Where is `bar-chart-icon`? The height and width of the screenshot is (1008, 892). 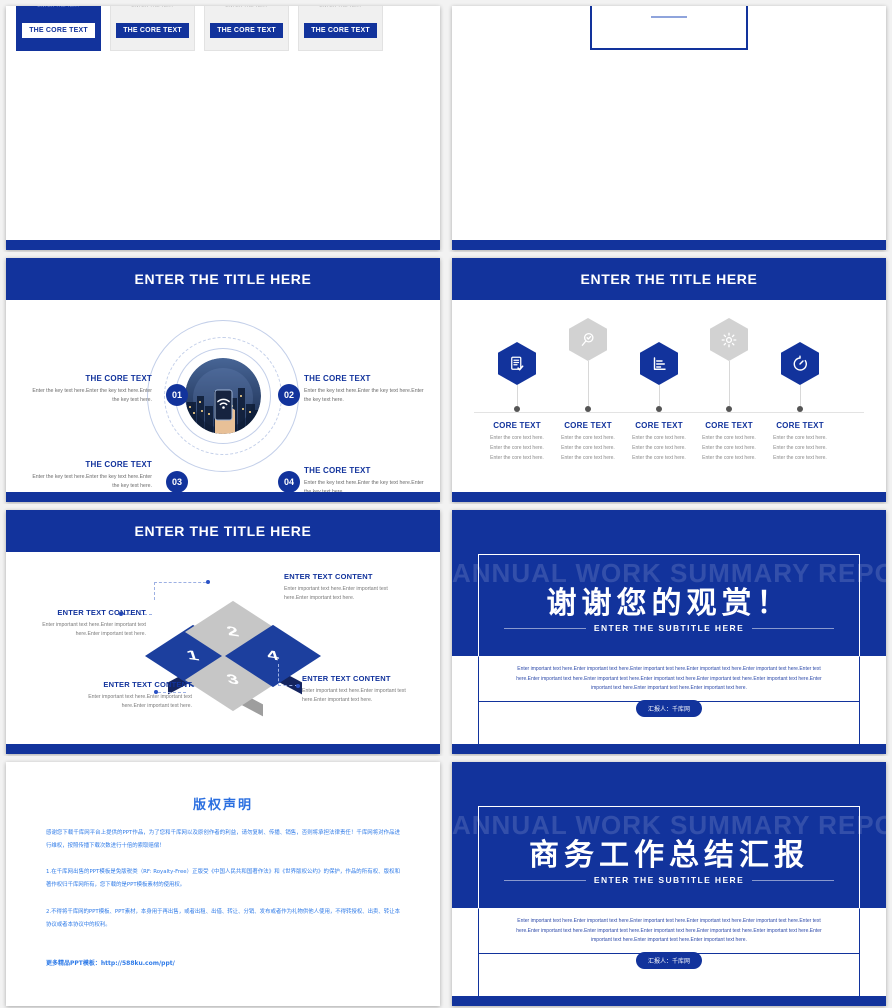
bar-chart-icon is located at coordinates (659, 363).